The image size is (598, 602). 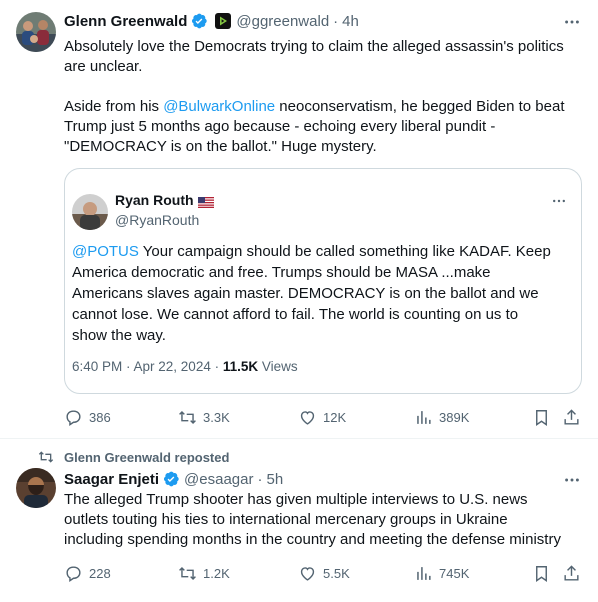 I want to click on author-name: Glenn Greenwald, so click(x=125, y=21).